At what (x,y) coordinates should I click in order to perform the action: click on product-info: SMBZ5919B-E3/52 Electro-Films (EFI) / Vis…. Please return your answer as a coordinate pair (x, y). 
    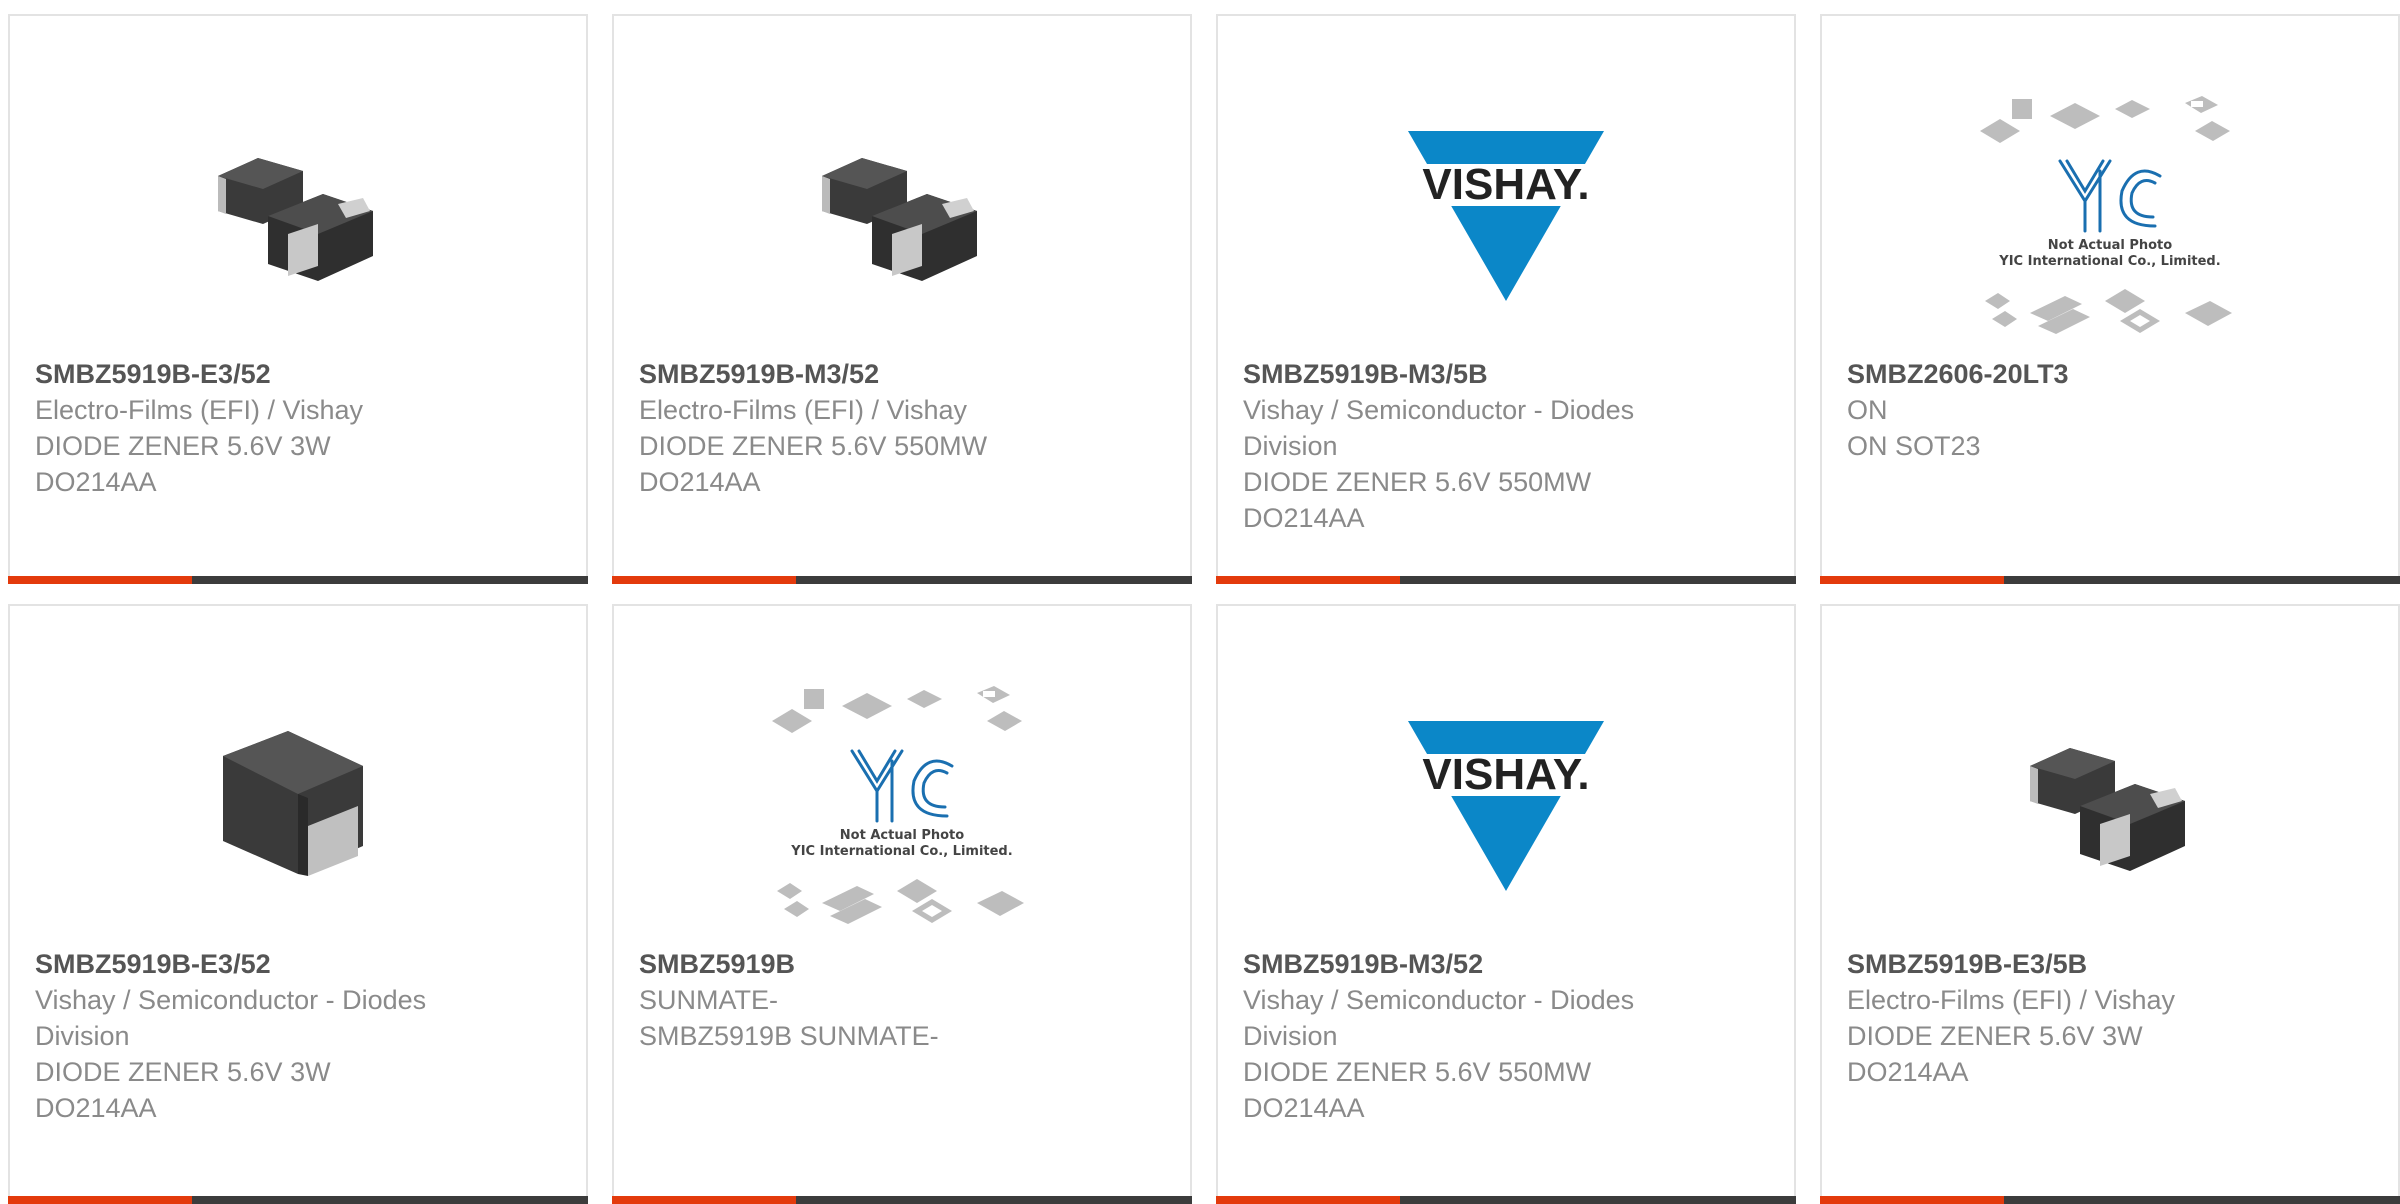
    Looking at the image, I should click on (270, 428).